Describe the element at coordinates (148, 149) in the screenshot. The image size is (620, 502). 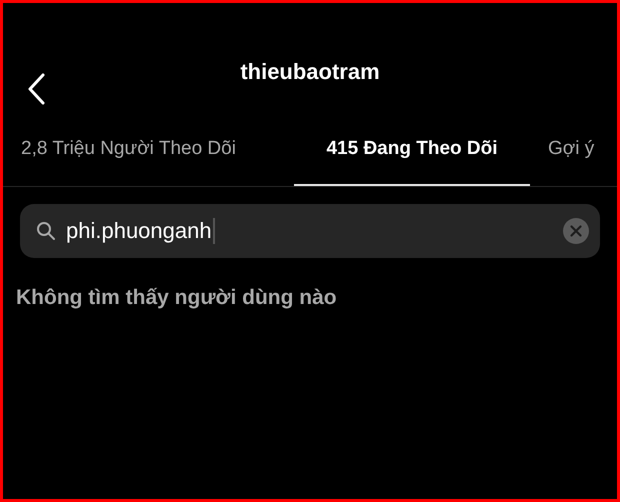
I see `tab: 2,8 Triệu Người Theo Dõi` at that location.